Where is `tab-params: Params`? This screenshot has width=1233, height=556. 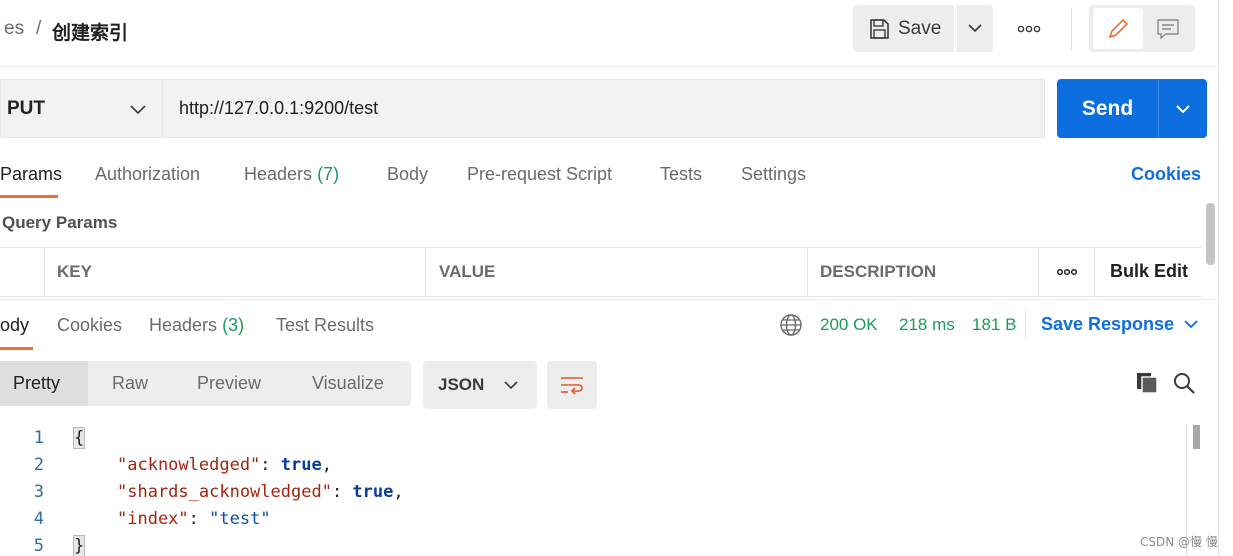
tab-params: Params is located at coordinates (31, 174).